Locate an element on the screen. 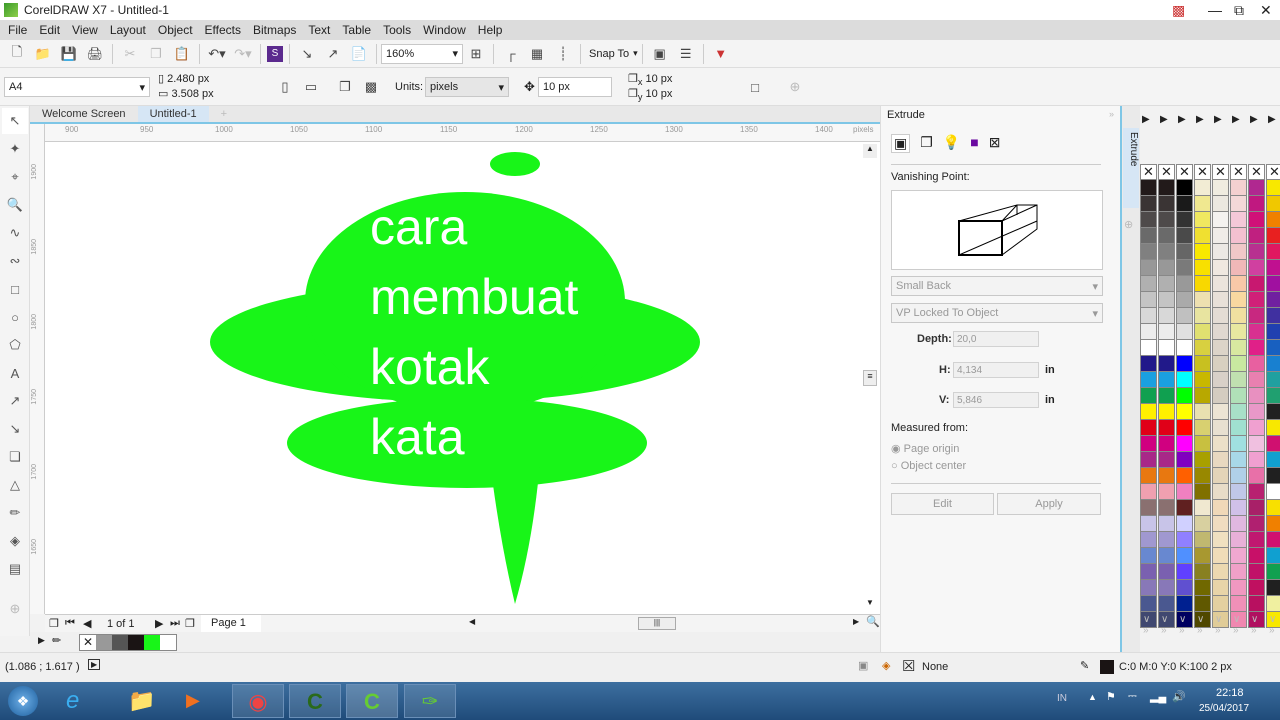 This screenshot has width=1280, height=720. text-tool-icon: A is located at coordinates (15, 373).